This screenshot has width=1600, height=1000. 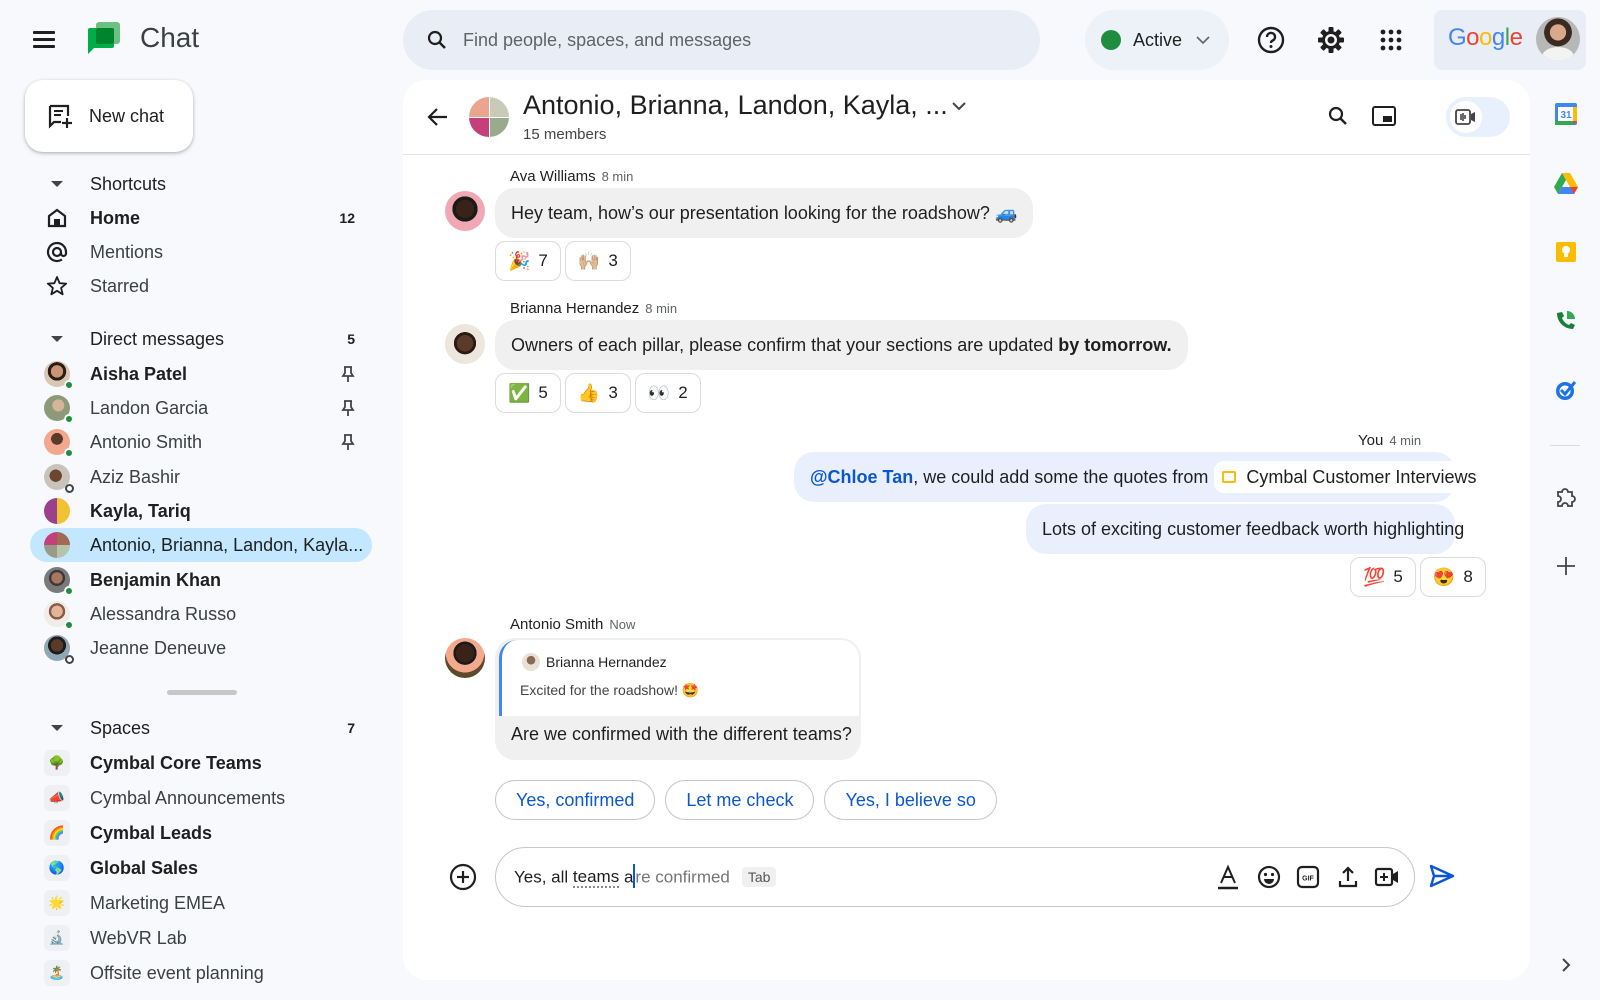 What do you see at coordinates (589, 260) in the screenshot?
I see `raising-hands-emoji-icon: 🙌🏼` at bounding box center [589, 260].